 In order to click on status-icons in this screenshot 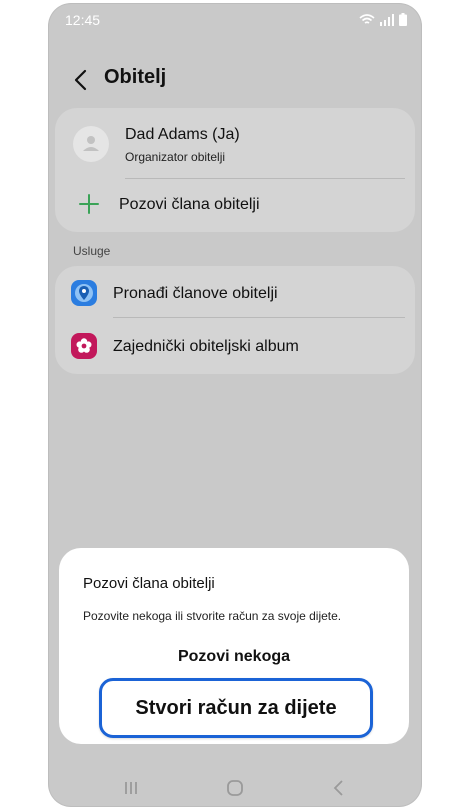, I will do `click(383, 19)`.